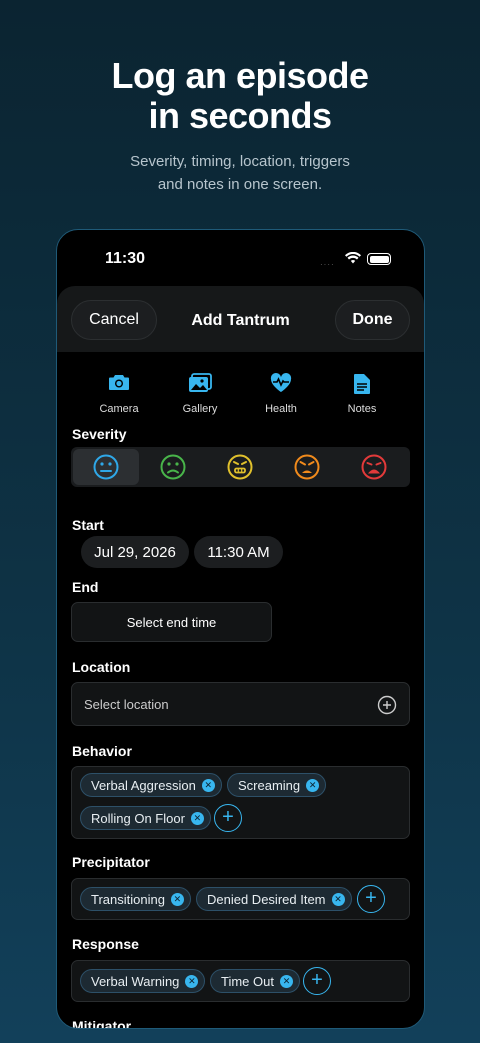 This screenshot has width=480, height=1043. What do you see at coordinates (281, 384) in the screenshot?
I see `heart-pulse-icon` at bounding box center [281, 384].